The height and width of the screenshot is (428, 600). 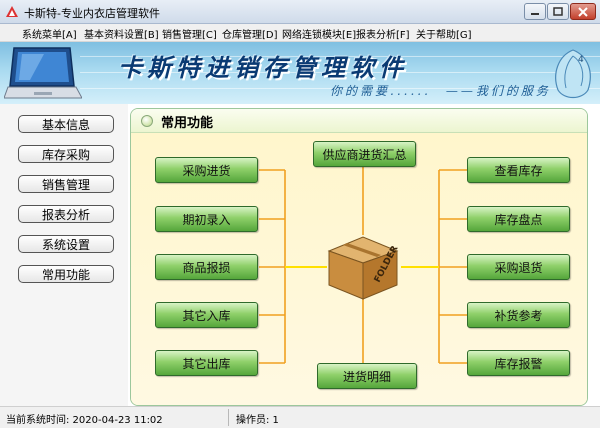 I want to click on supplier-summary-button: 供应商进货汇总, so click(x=364, y=154).